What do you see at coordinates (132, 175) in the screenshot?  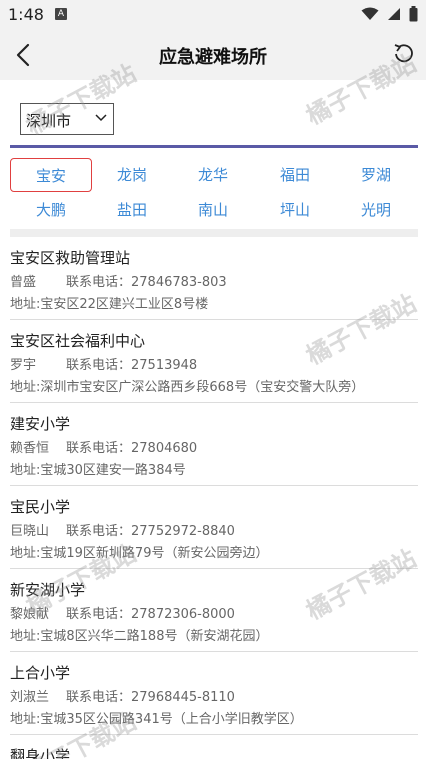 I see `district-tab-longgang: 龙岗` at bounding box center [132, 175].